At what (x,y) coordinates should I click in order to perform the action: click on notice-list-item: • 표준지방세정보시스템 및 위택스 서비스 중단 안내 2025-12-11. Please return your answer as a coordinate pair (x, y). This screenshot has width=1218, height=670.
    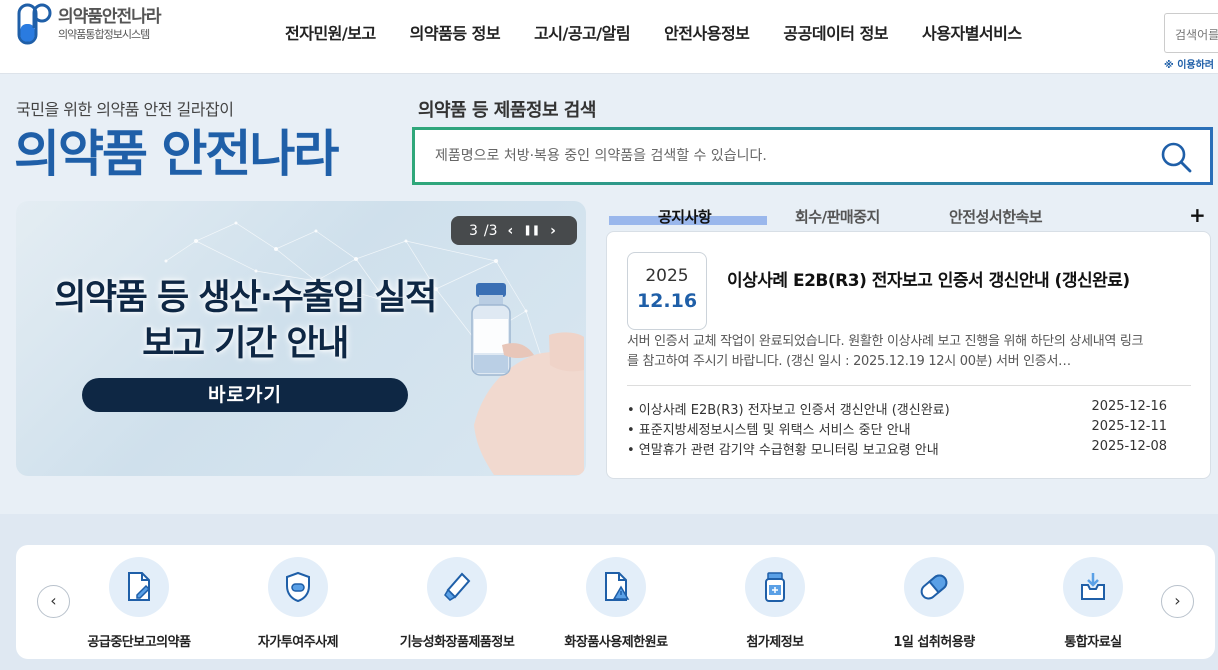
    Looking at the image, I should click on (897, 429).